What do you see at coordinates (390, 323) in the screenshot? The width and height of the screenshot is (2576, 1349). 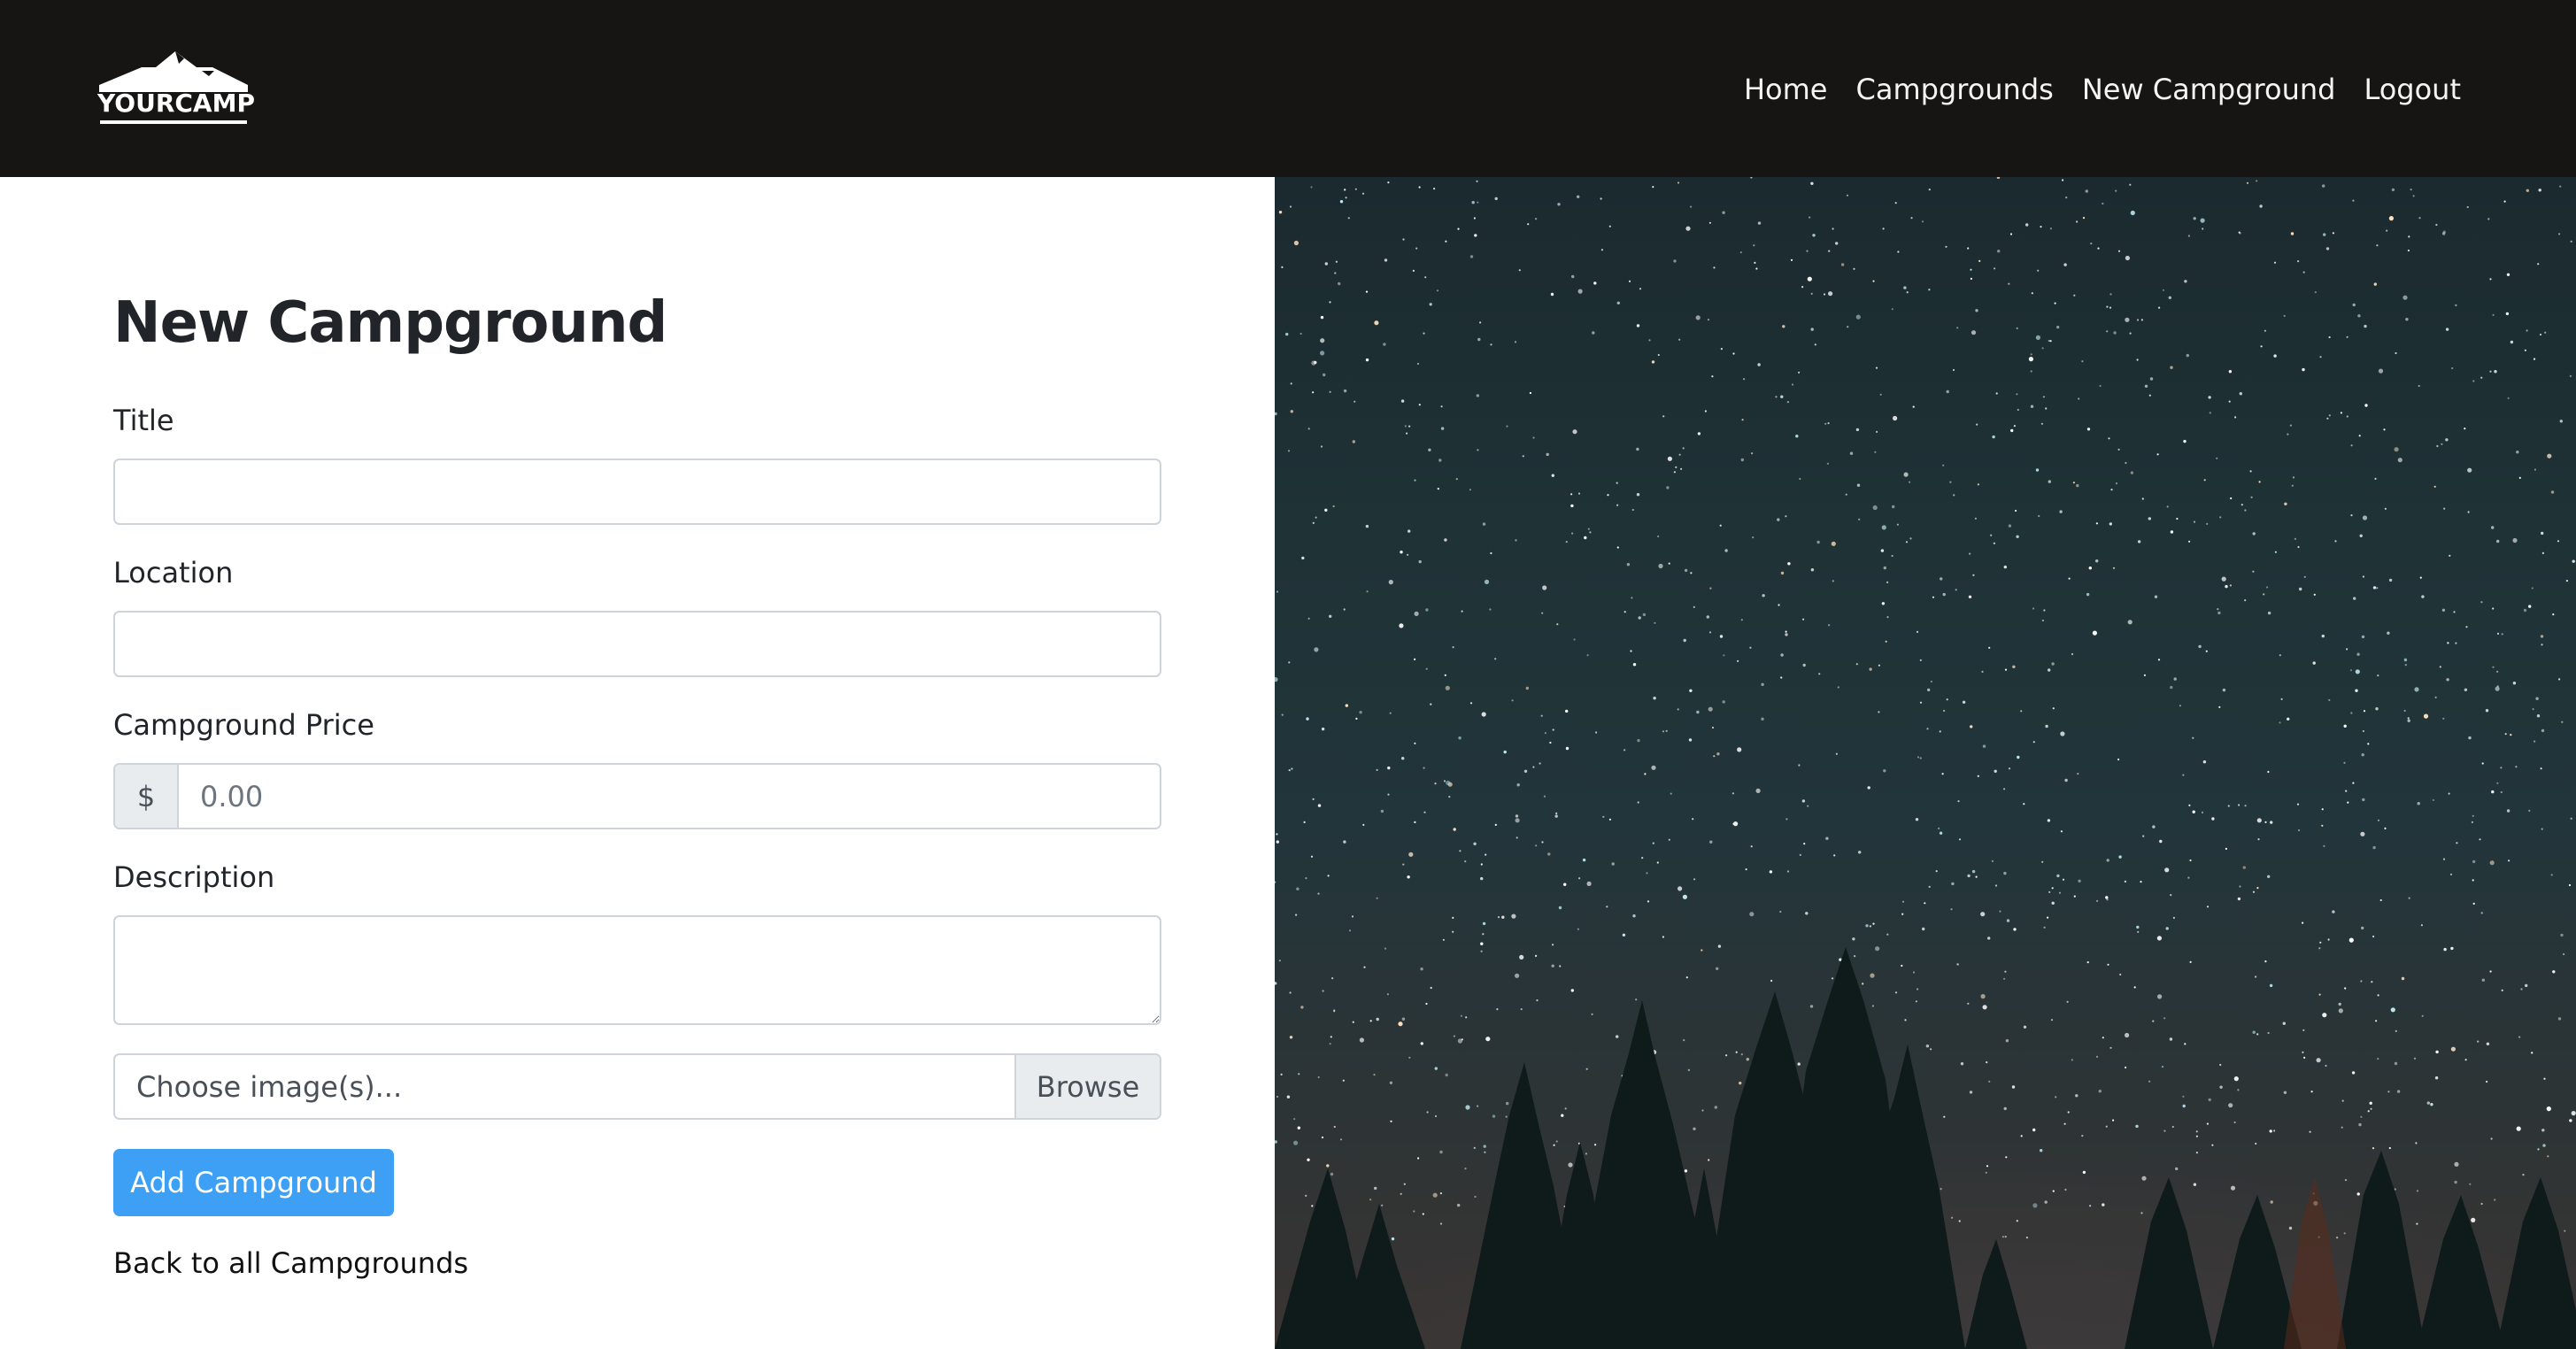 I see `page-title: New Campground` at bounding box center [390, 323].